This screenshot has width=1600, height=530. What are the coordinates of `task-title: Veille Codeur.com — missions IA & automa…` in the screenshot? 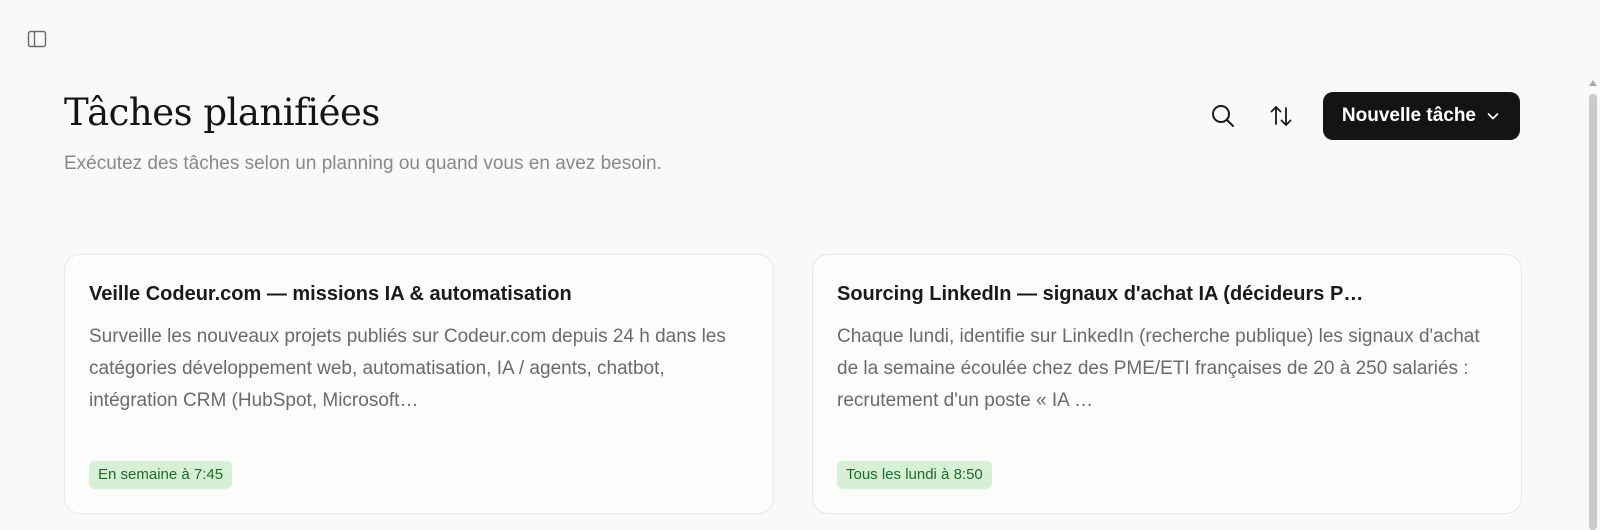 It's located at (330, 294).